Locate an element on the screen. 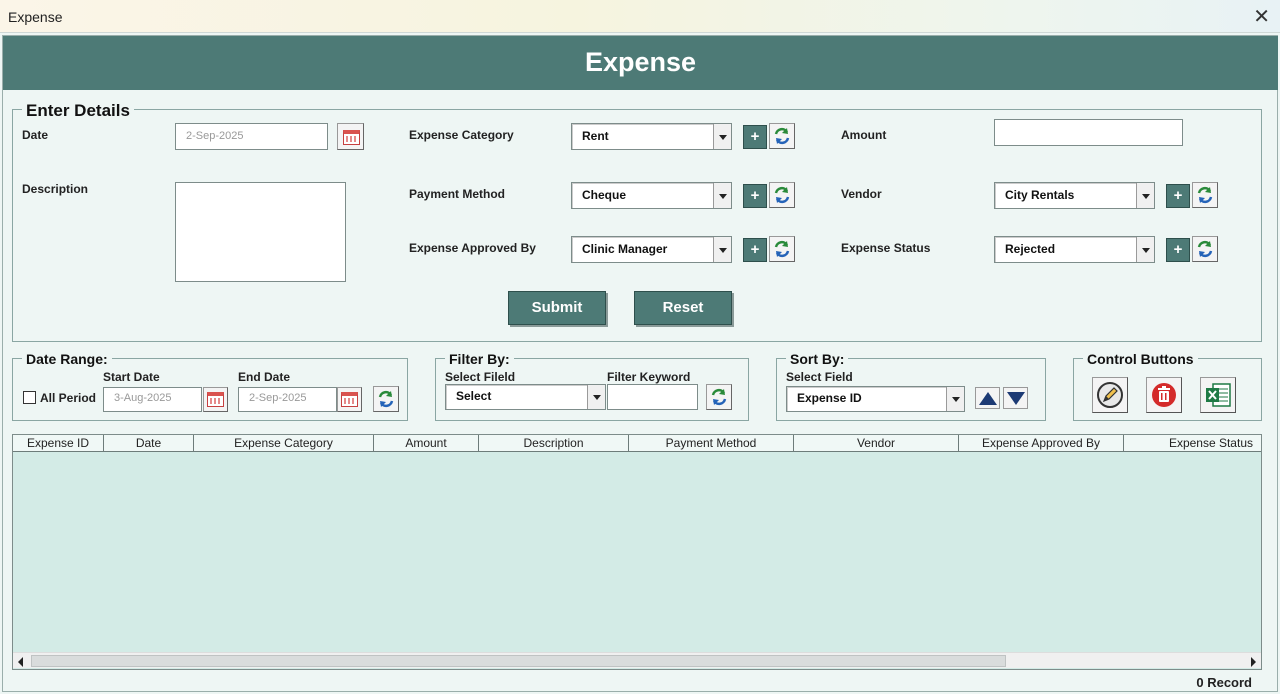 The image size is (1280, 694). expense-category-label: Expense Category is located at coordinates (461, 135).